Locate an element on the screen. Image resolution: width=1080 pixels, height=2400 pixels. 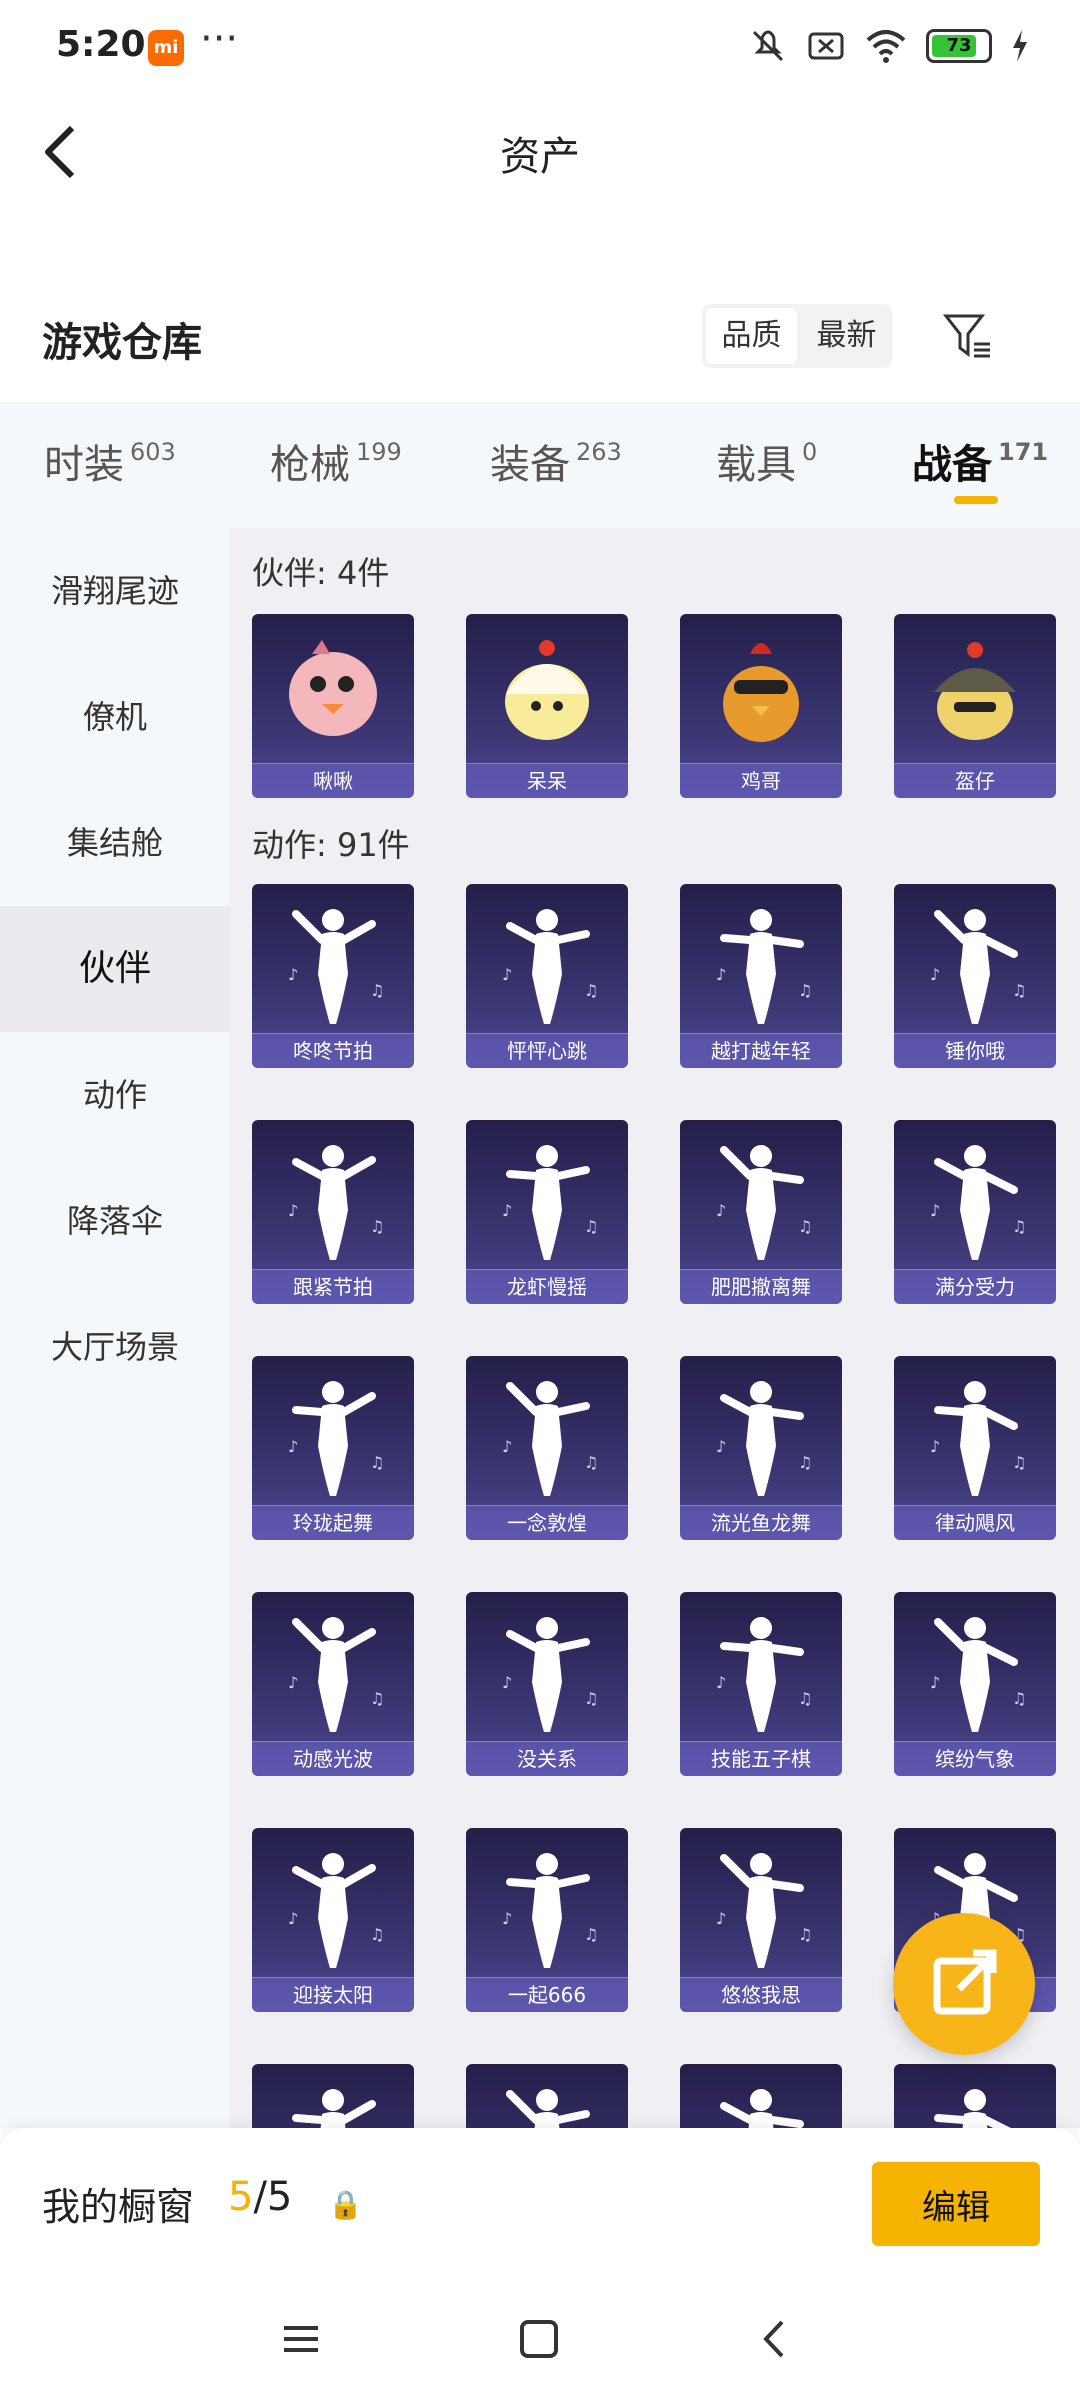
card-label: 啾啾 is located at coordinates (333, 780).